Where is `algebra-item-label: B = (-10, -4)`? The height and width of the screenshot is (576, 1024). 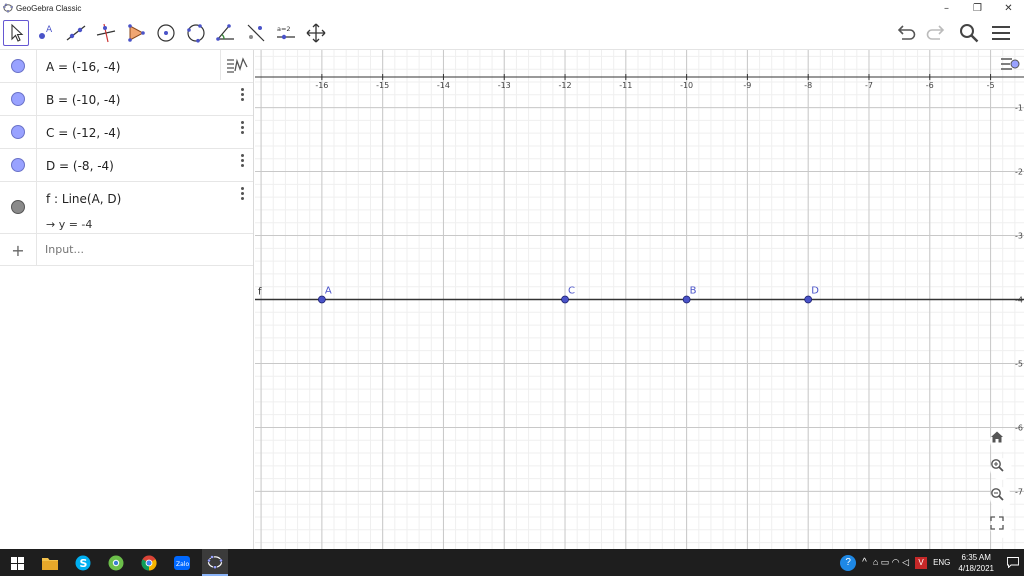 algebra-item-label: B = (-10, -4) is located at coordinates (83, 100).